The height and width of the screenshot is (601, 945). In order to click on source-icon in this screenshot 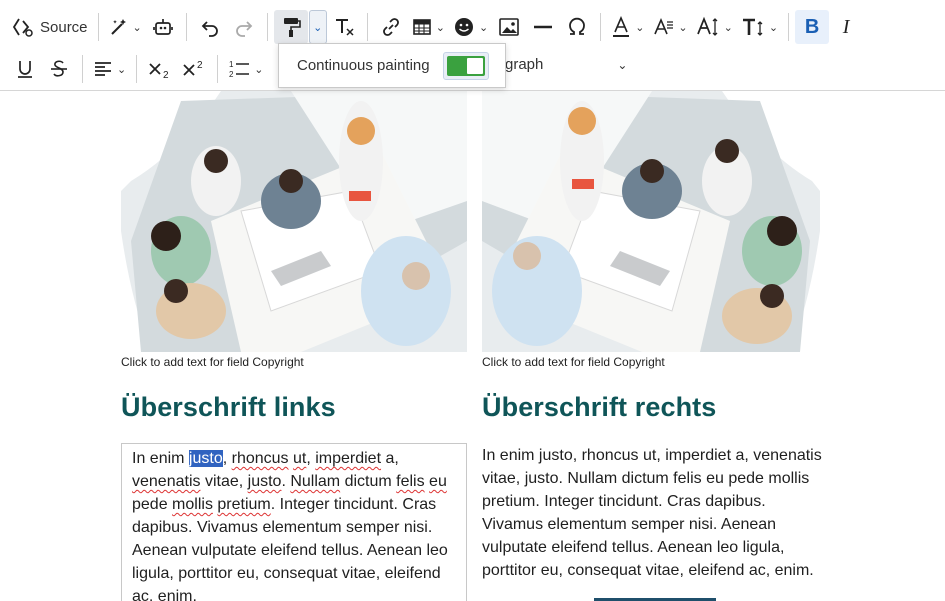, I will do `click(22, 27)`.